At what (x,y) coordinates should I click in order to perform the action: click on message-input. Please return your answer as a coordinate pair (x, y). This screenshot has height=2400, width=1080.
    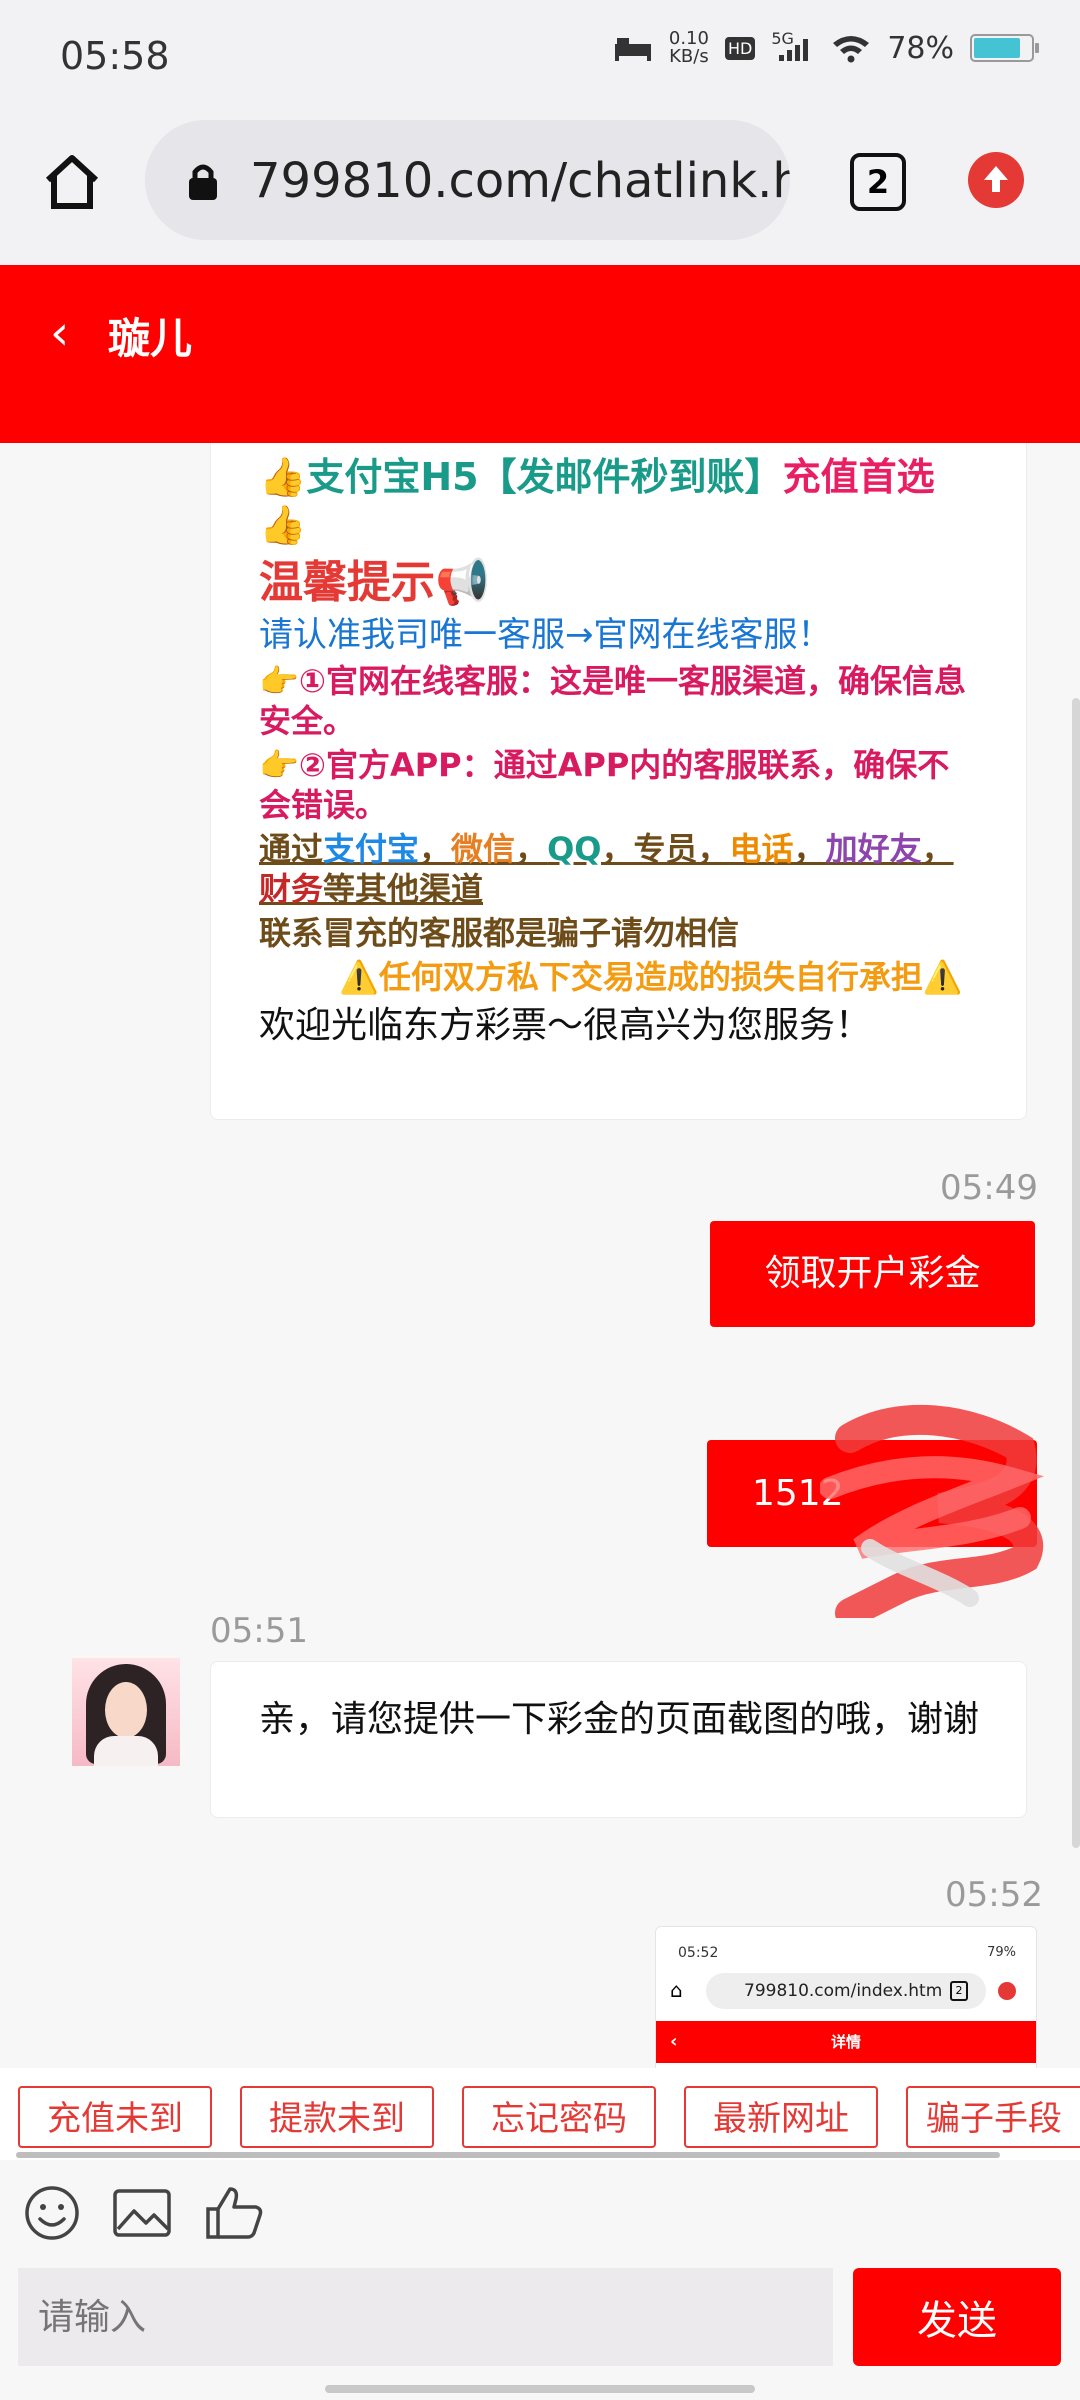
    Looking at the image, I should click on (425, 2317).